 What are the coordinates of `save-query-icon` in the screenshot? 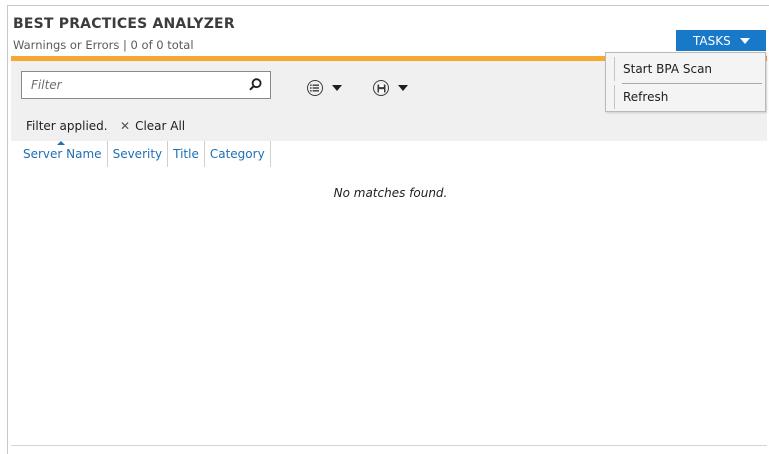 It's located at (381, 88).